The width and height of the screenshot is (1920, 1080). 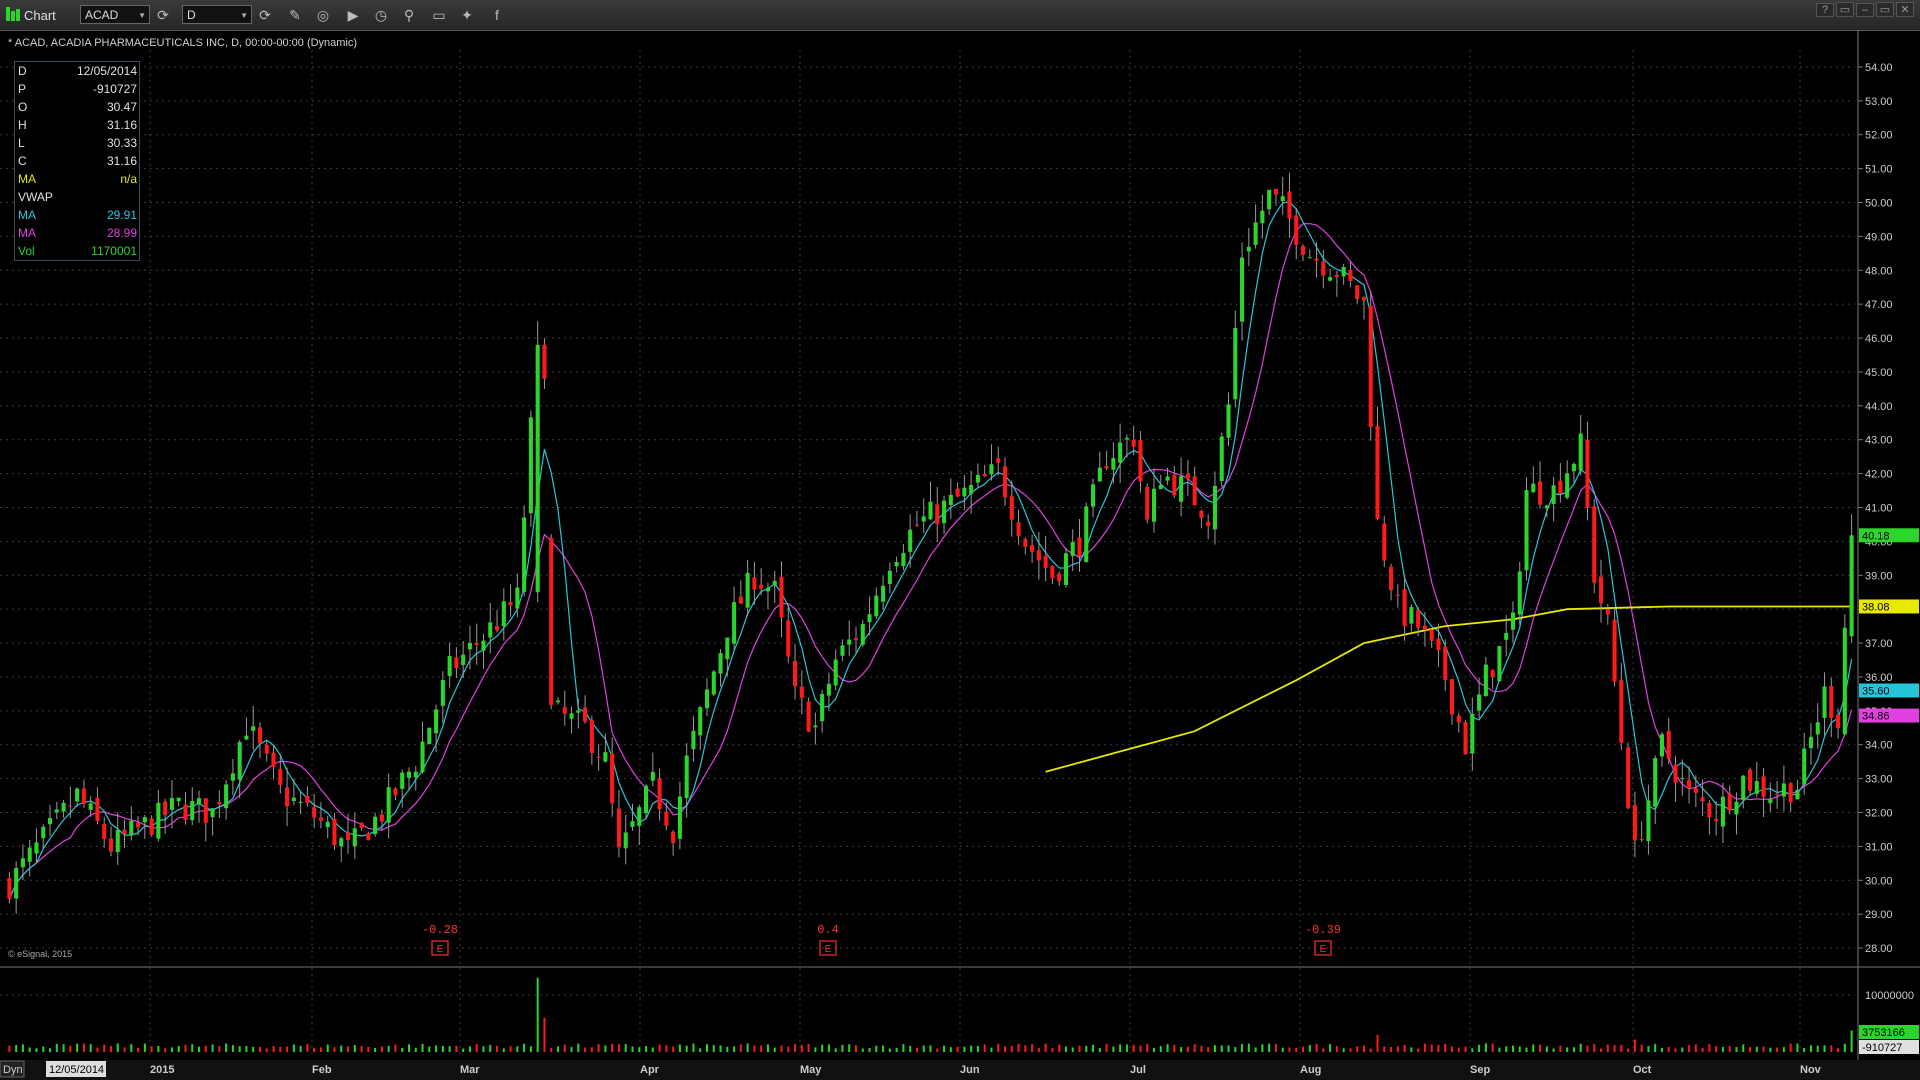 What do you see at coordinates (1865, 10) in the screenshot?
I see `minimize-button: –` at bounding box center [1865, 10].